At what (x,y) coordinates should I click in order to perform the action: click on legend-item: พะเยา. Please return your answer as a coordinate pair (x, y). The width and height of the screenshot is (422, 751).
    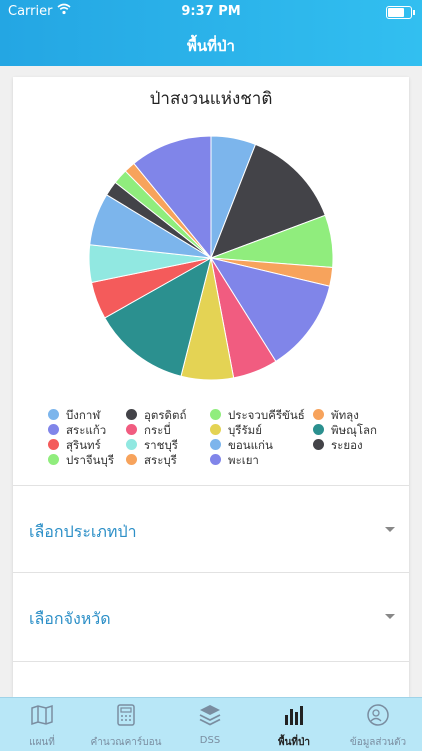
    Looking at the image, I should click on (234, 461).